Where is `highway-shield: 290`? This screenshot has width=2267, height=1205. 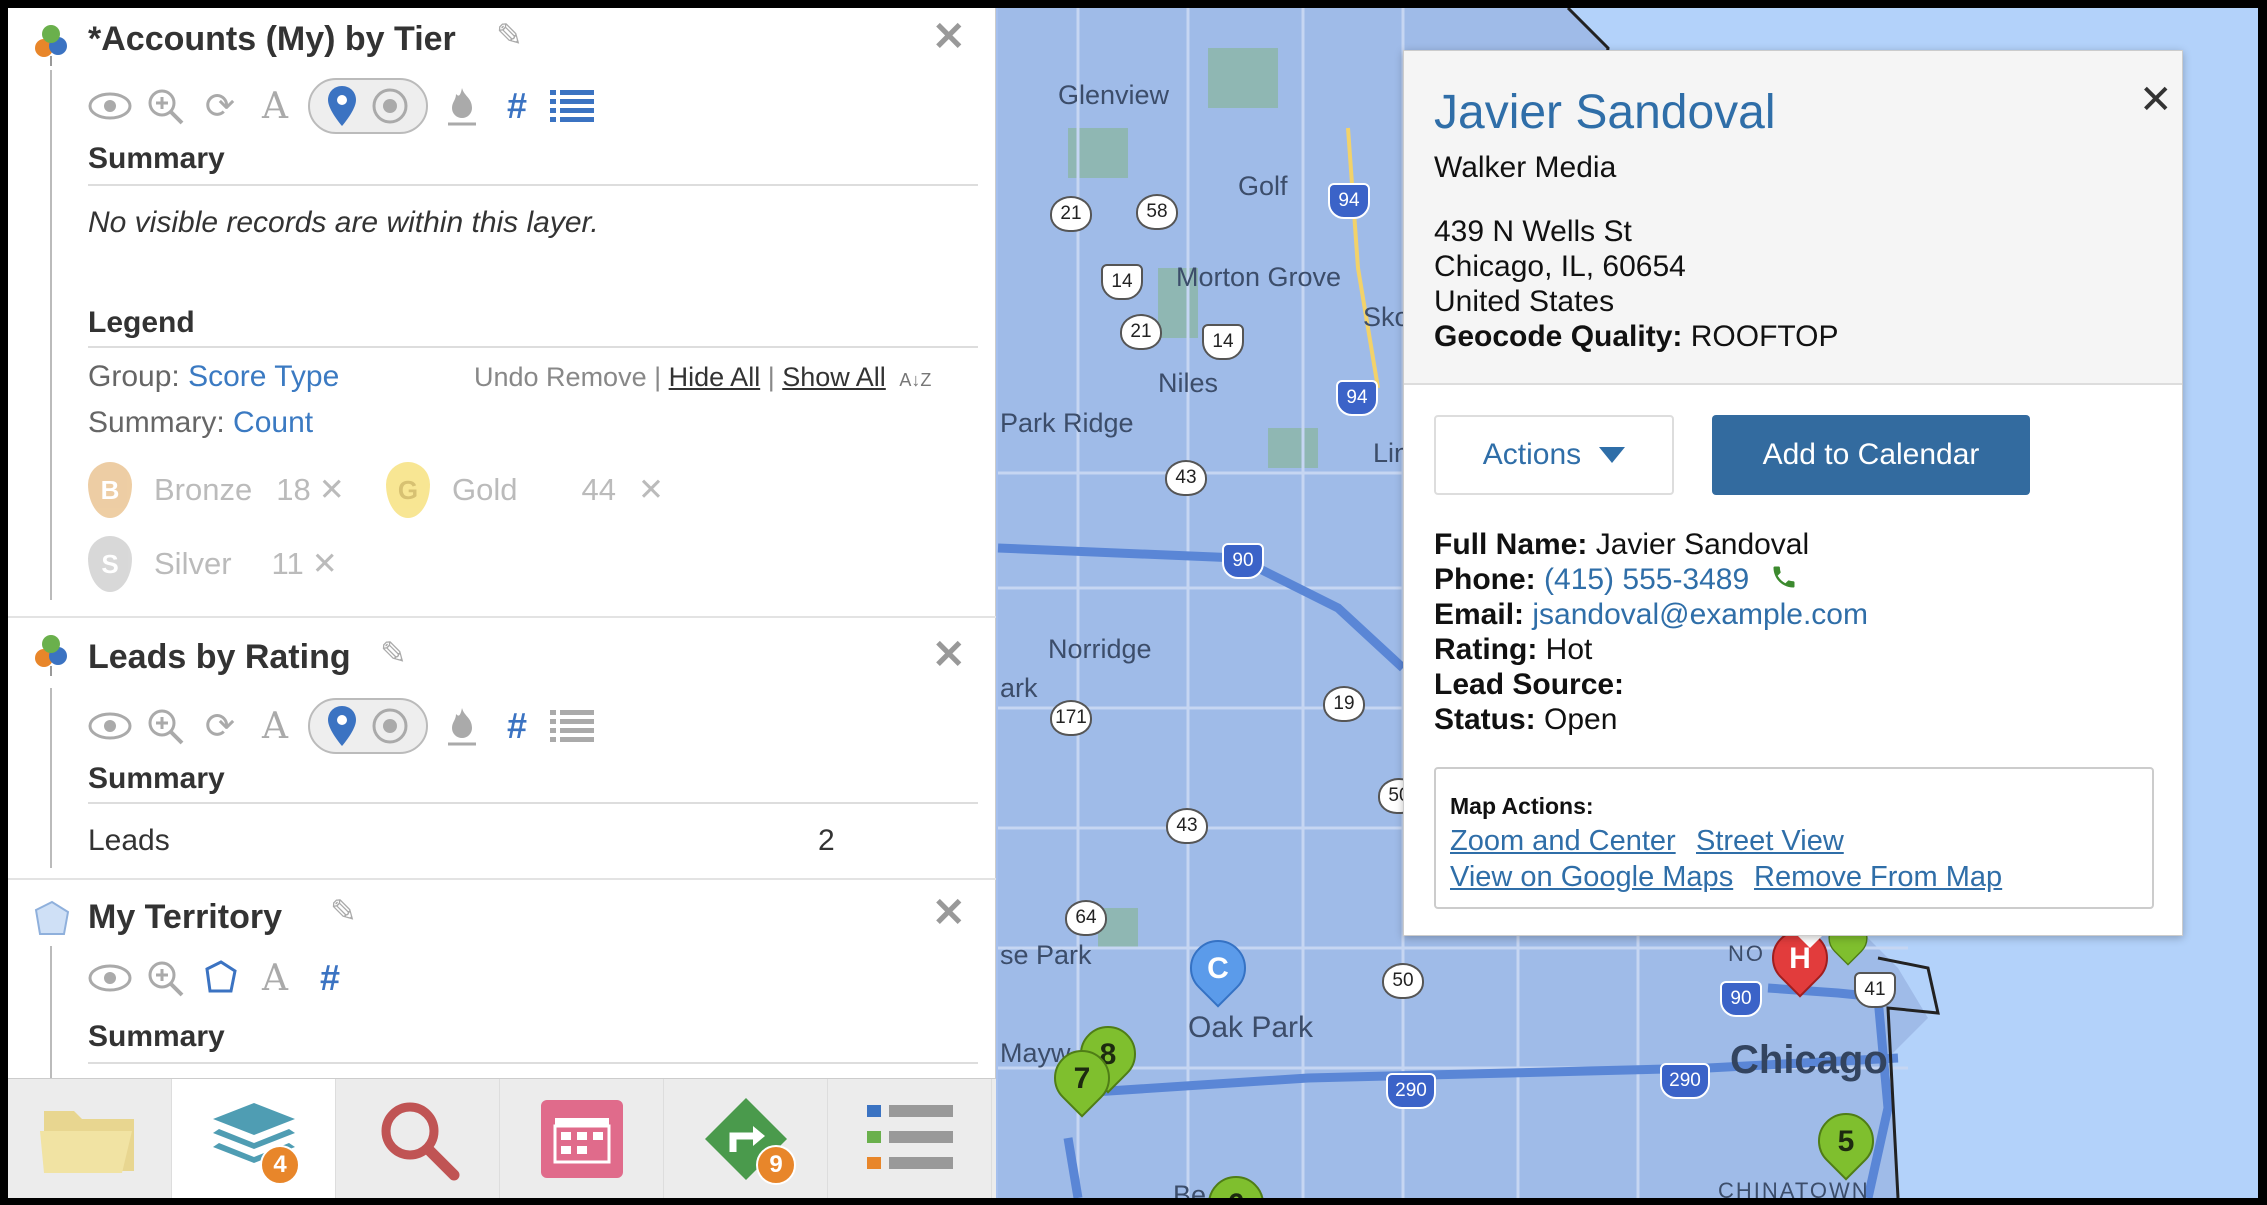
highway-shield: 290 is located at coordinates (1411, 1091).